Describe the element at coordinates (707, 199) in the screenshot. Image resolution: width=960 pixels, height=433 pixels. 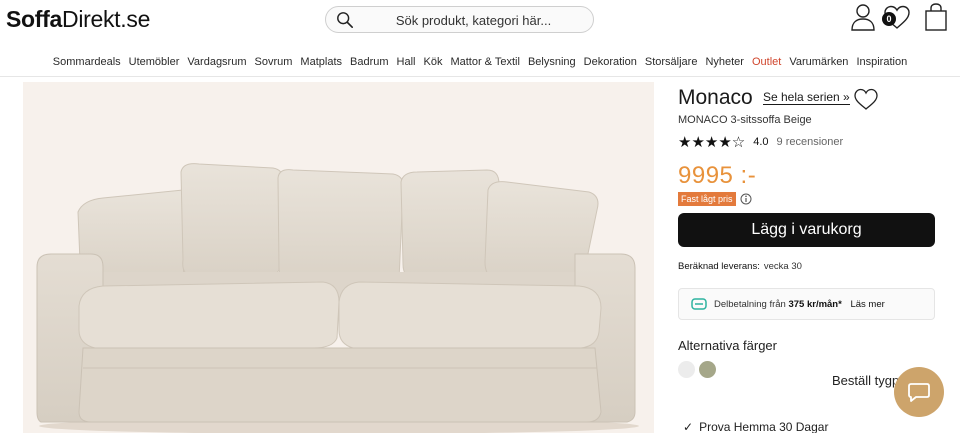
I see `fixed-low-price-badge: Fast lågt pris` at that location.